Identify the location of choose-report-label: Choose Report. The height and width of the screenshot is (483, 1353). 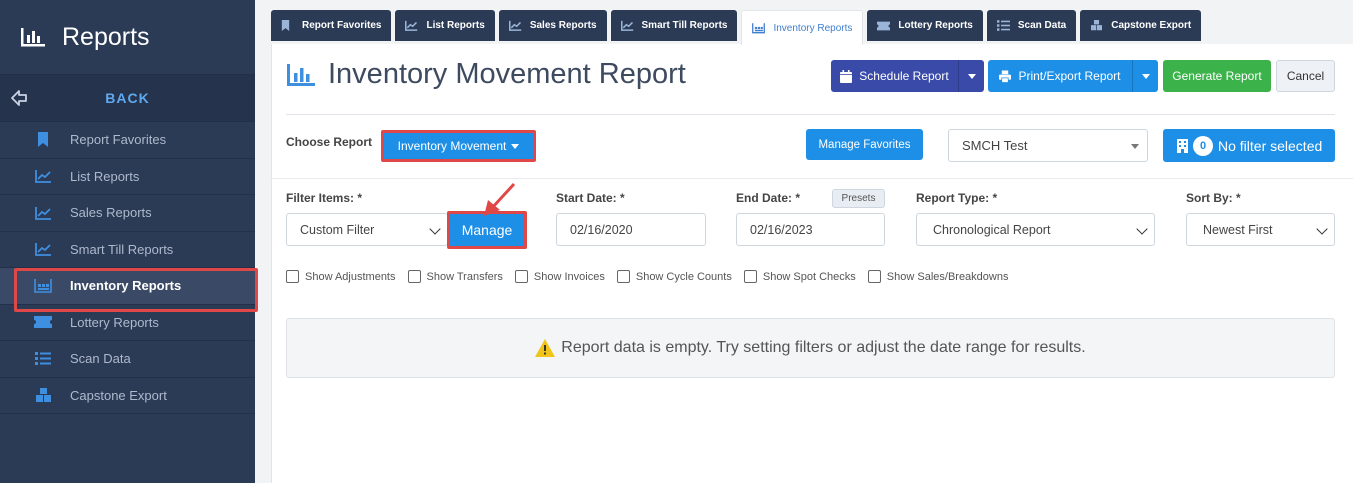
(329, 142).